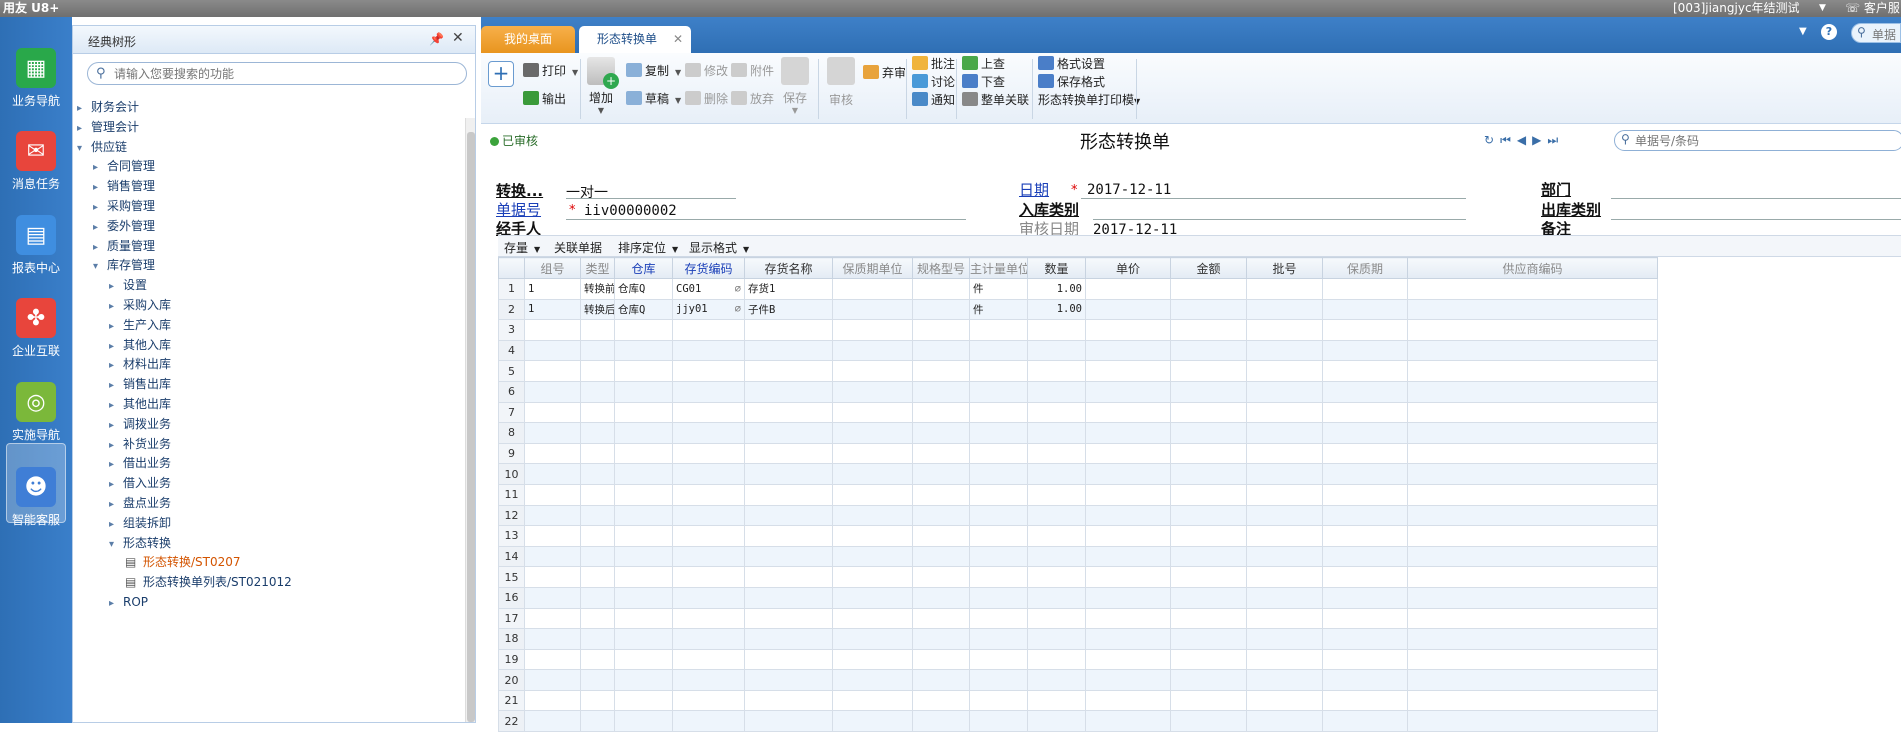 The image size is (1901, 740). I want to click on table-cell: 转换前, so click(597, 289).